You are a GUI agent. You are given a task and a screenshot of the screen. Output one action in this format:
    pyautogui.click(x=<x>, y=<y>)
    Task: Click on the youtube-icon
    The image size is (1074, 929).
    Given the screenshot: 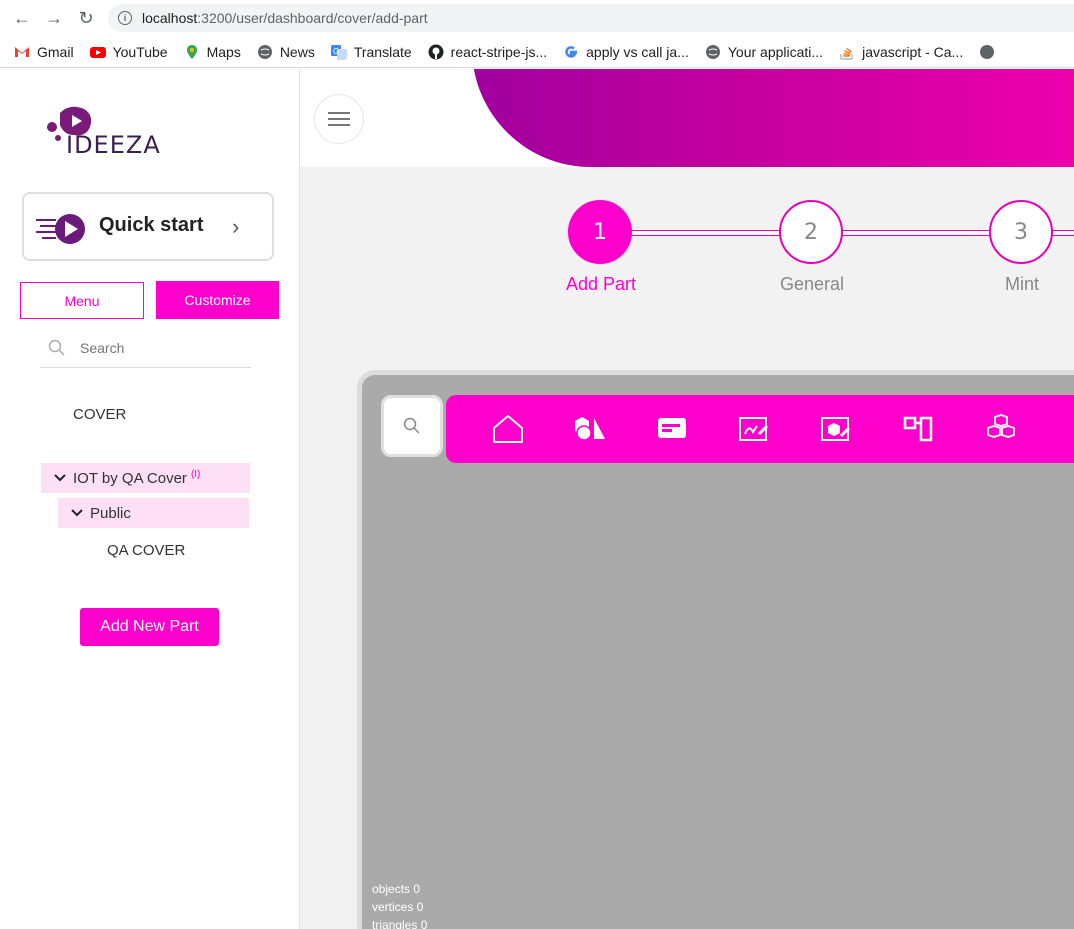 What is the action you would take?
    pyautogui.click(x=97, y=52)
    